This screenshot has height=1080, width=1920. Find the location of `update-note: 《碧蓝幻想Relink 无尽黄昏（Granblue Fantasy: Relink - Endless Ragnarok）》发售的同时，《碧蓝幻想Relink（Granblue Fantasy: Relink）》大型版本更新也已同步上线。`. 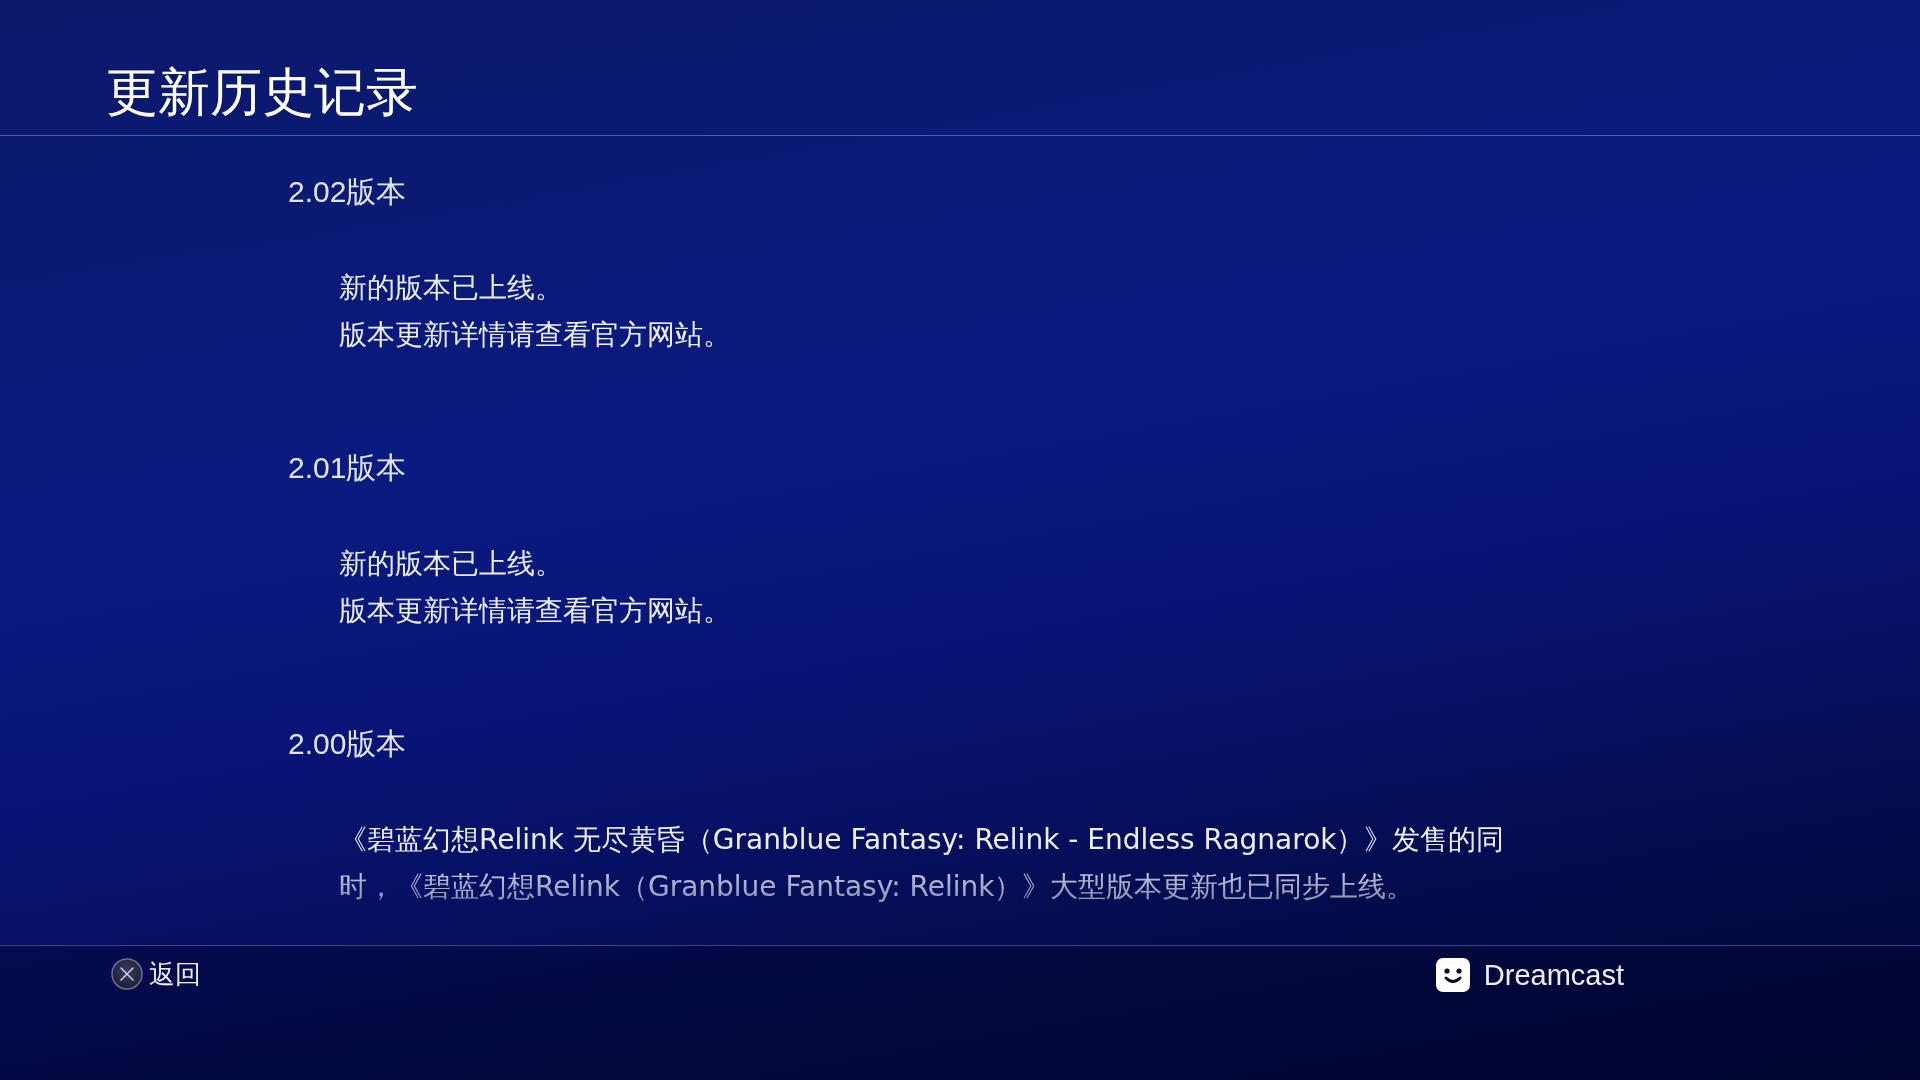

update-note: 《碧蓝幻想Relink 无尽黄昏（Granblue Fantasy: Relink - Endless Ragnarok）》发售的同时，《碧蓝幻想Relink（Granblue Fantasy: Relink）》大型版本更新也已同步上线。 is located at coordinates (922, 863).